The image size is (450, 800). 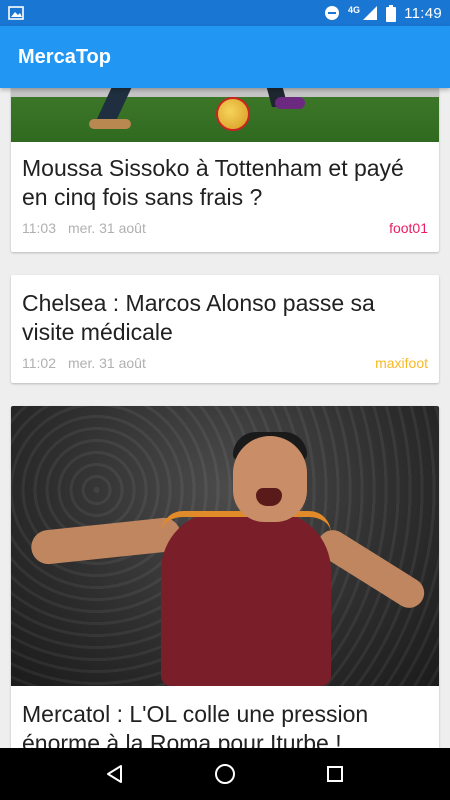 What do you see at coordinates (354, 10) in the screenshot?
I see `network-type-label: 4G` at bounding box center [354, 10].